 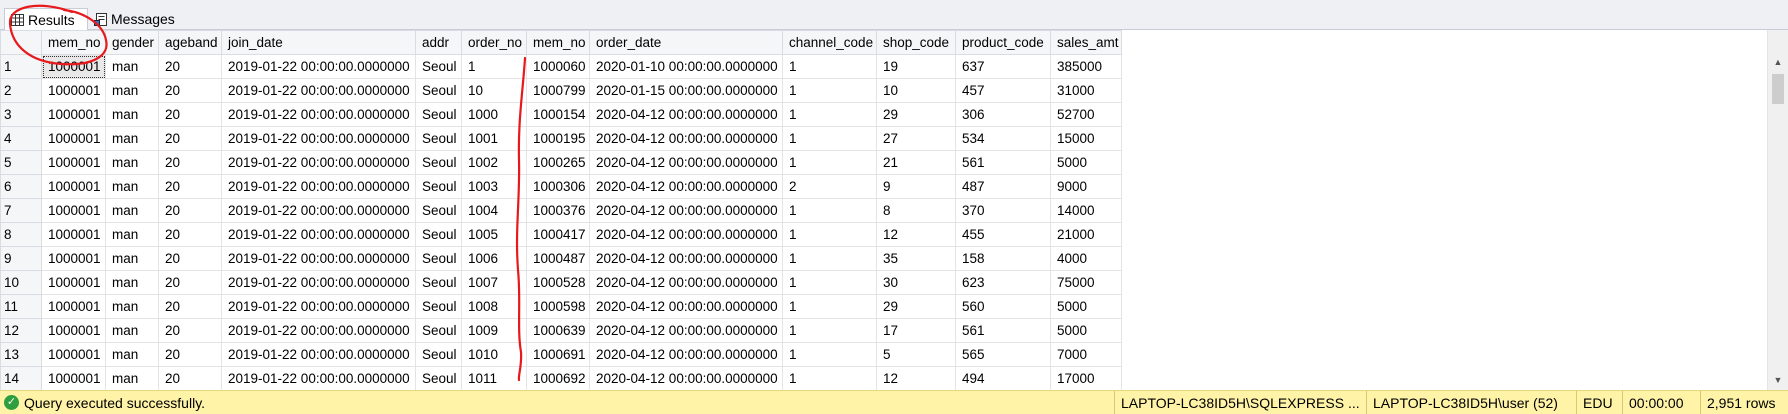 I want to click on grid-cell: 1000154, so click(x=558, y=114).